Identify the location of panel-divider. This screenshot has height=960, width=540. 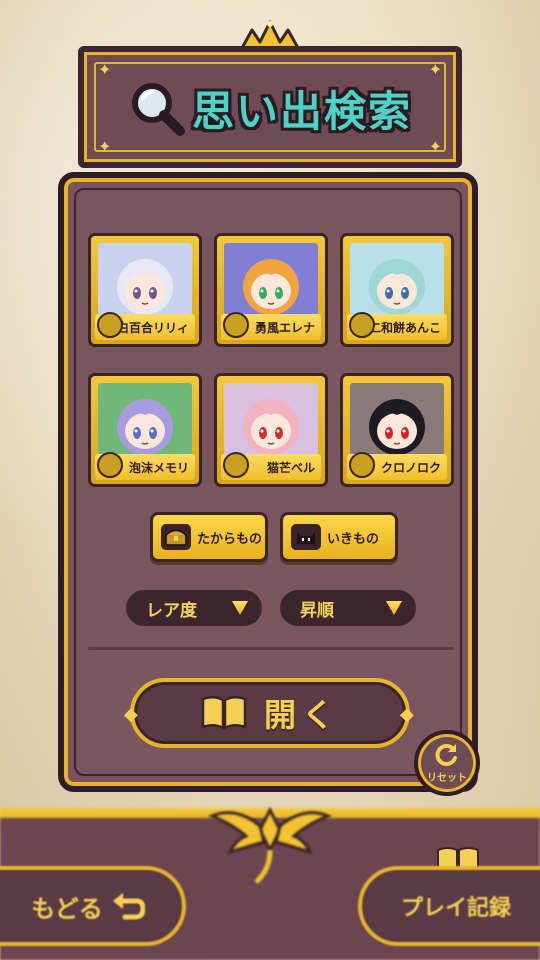
(271, 648).